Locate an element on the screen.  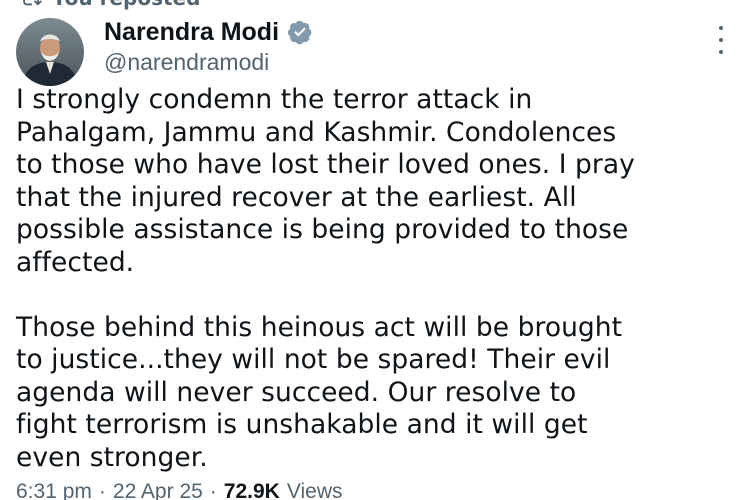
avatar is located at coordinates (50, 52).